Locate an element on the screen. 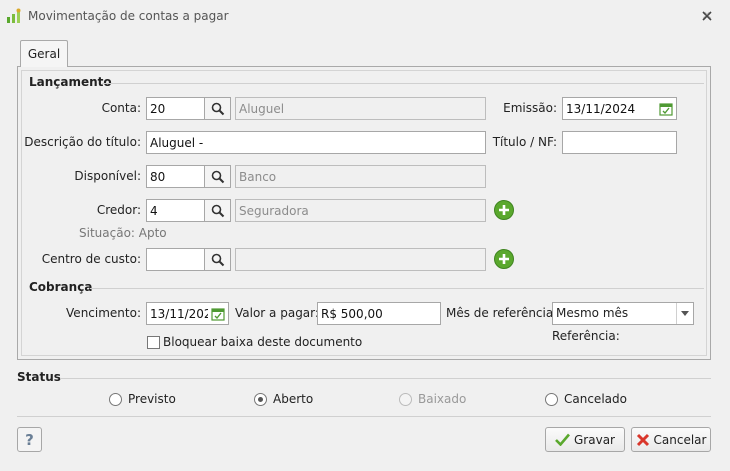 The width and height of the screenshot is (730, 471). disponivel-code-input is located at coordinates (175, 176).